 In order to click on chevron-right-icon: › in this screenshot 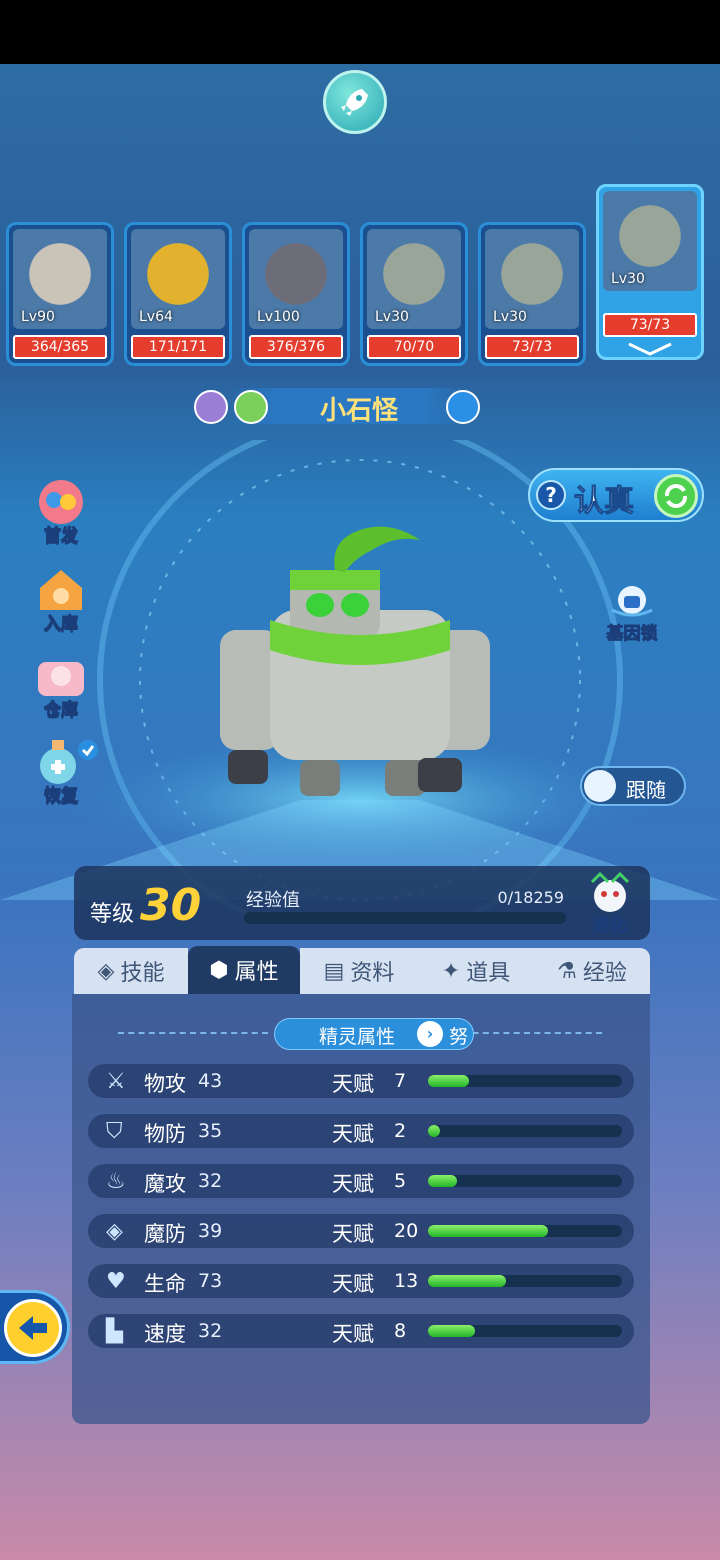, I will do `click(430, 1034)`.